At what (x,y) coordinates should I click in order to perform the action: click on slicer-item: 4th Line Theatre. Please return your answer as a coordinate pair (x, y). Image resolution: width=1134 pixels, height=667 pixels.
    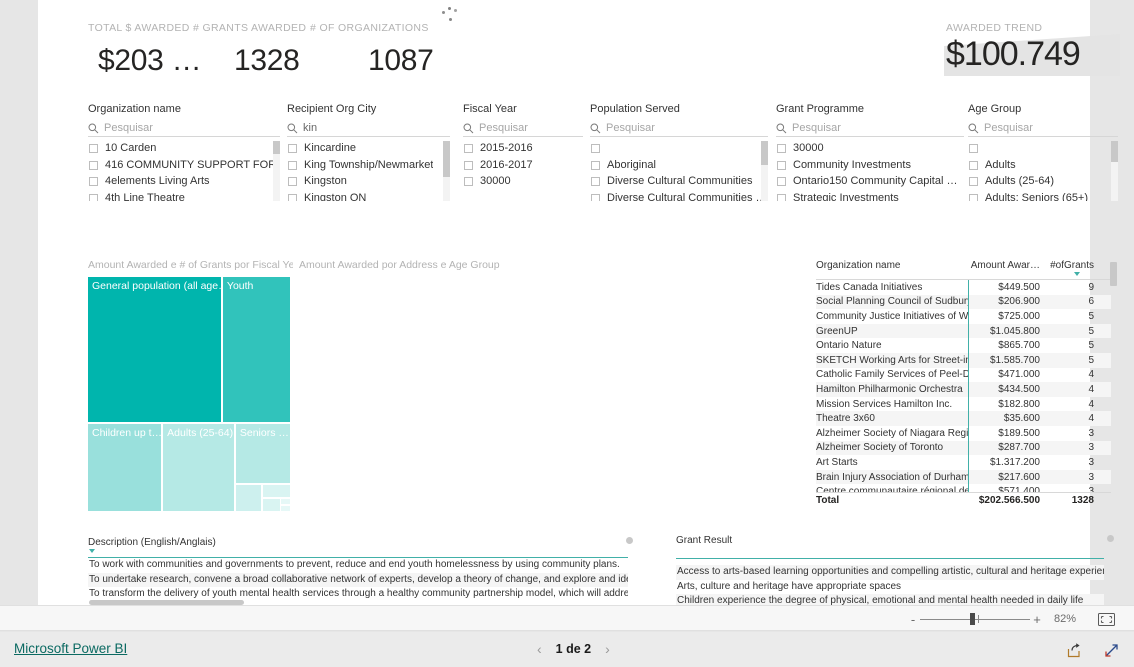
    Looking at the image, I should click on (184, 196).